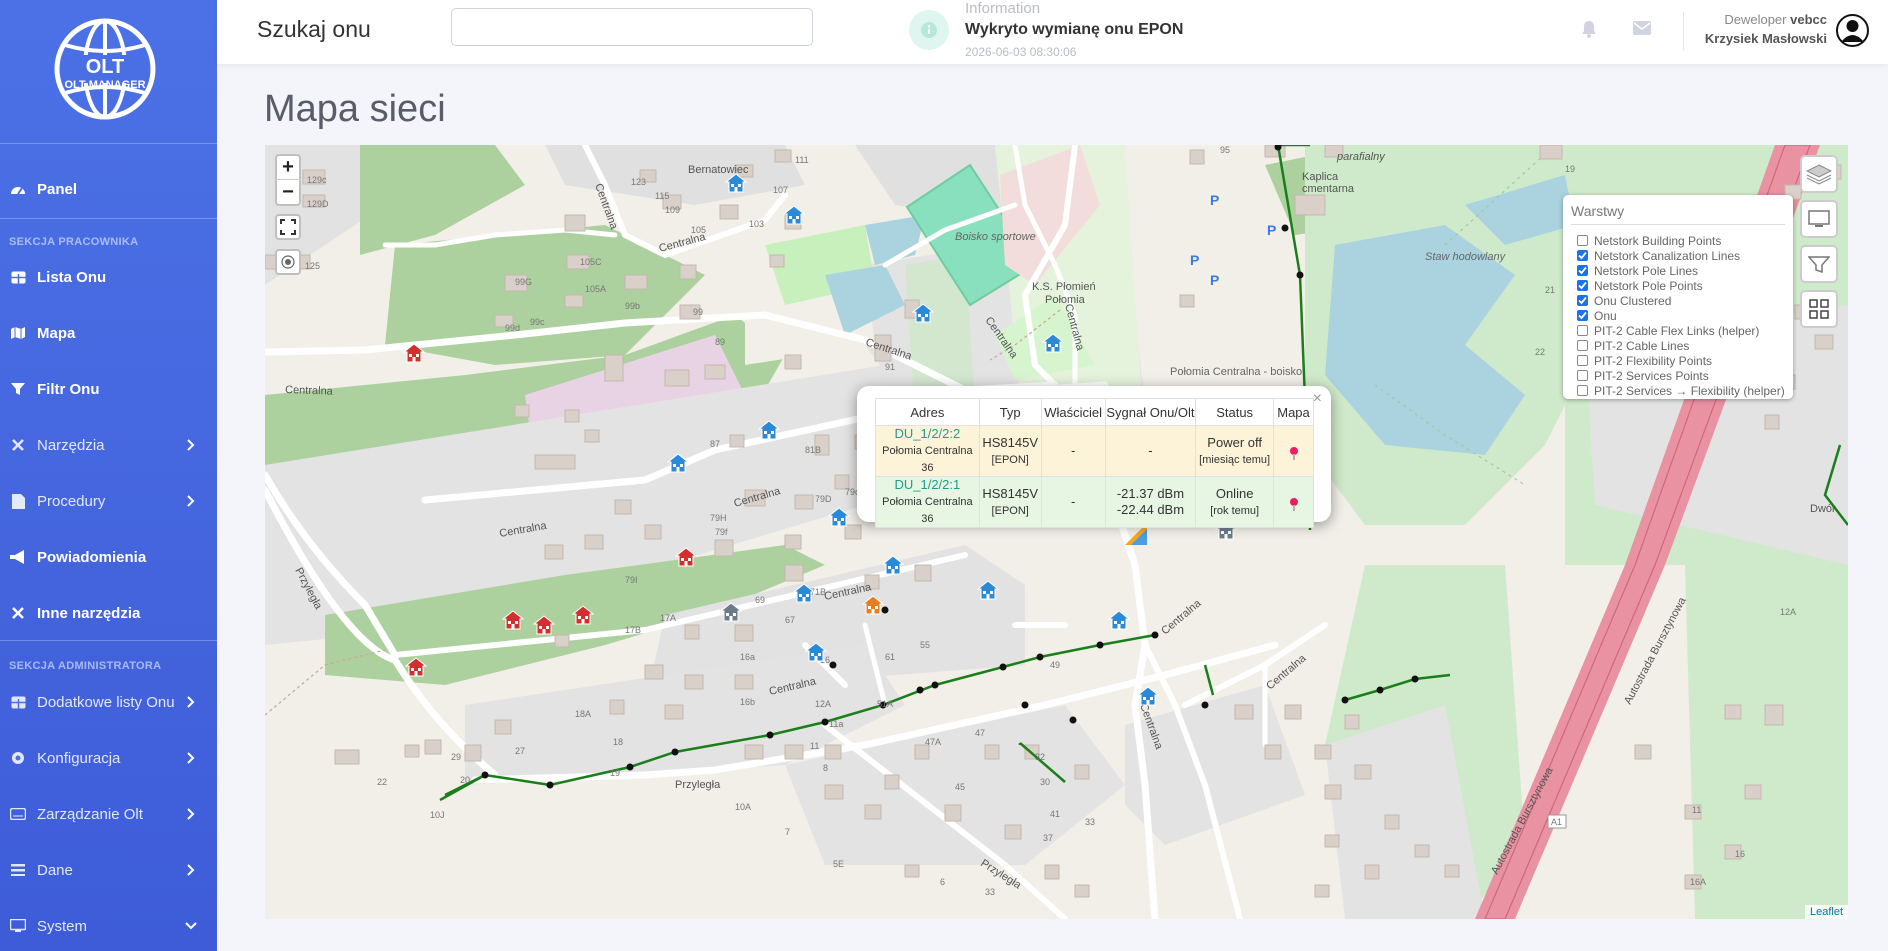 Image resolution: width=1888 pixels, height=951 pixels. What do you see at coordinates (108, 389) in the screenshot?
I see `sidebar-item-filtr-onu: Filtr Onu` at bounding box center [108, 389].